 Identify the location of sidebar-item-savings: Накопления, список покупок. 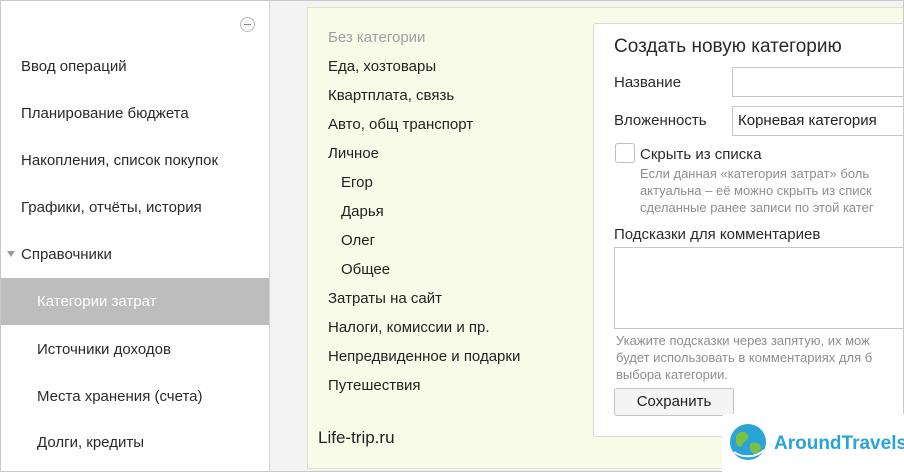
(135, 160).